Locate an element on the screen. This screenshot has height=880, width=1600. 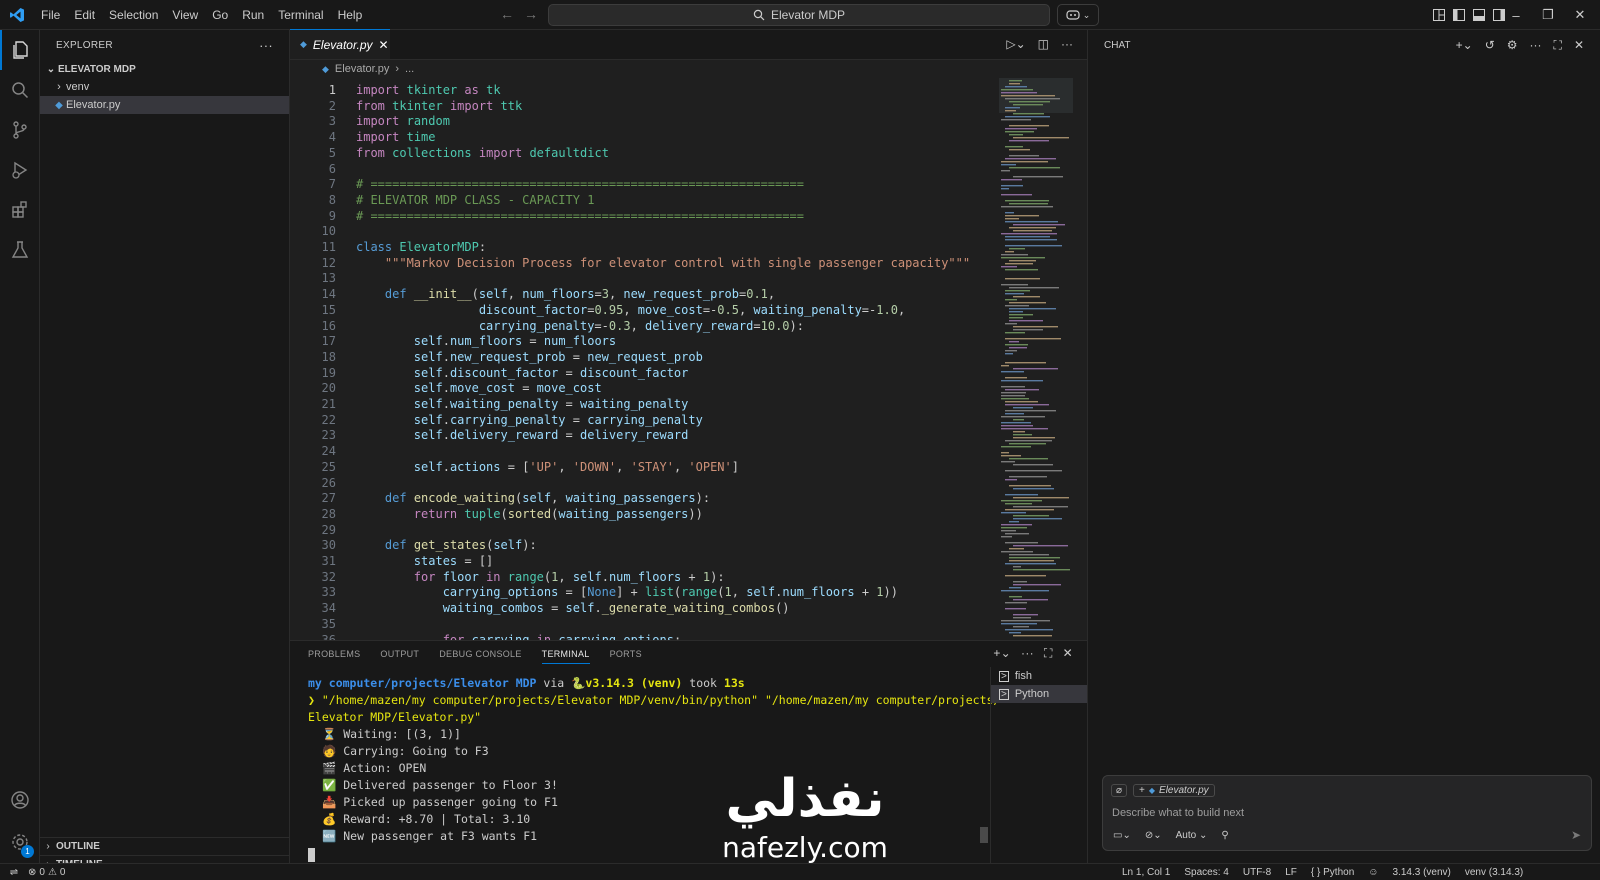
maximize-icon: ❐ is located at coordinates (1548, 15).